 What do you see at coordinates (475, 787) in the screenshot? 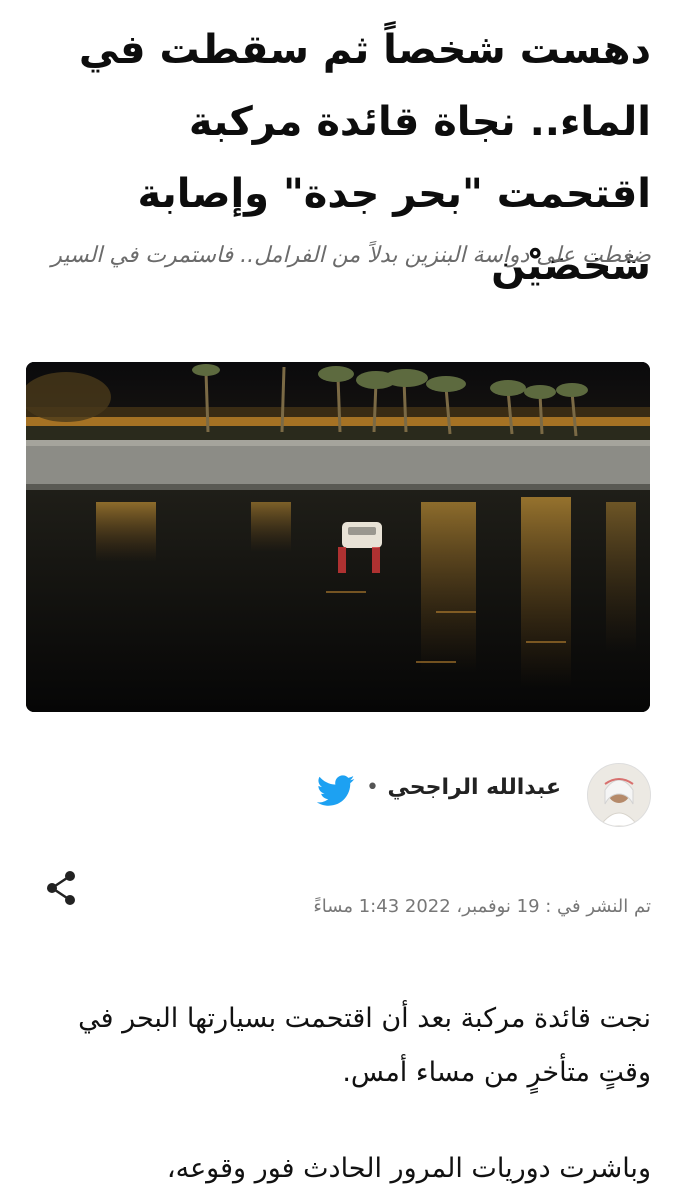
I see `author-name: عبدالله الراجحي` at bounding box center [475, 787].